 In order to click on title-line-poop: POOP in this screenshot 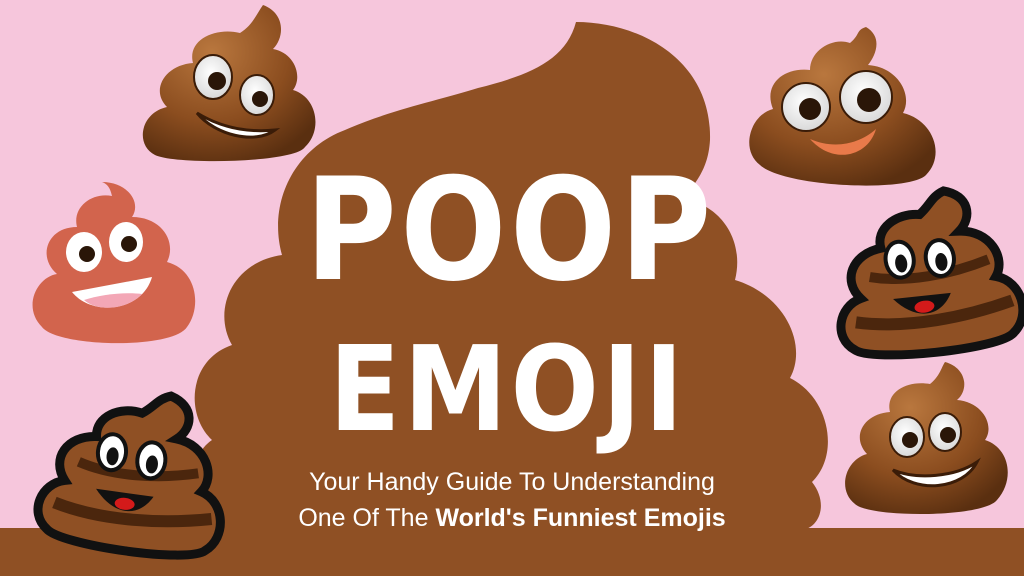, I will do `click(510, 230)`.